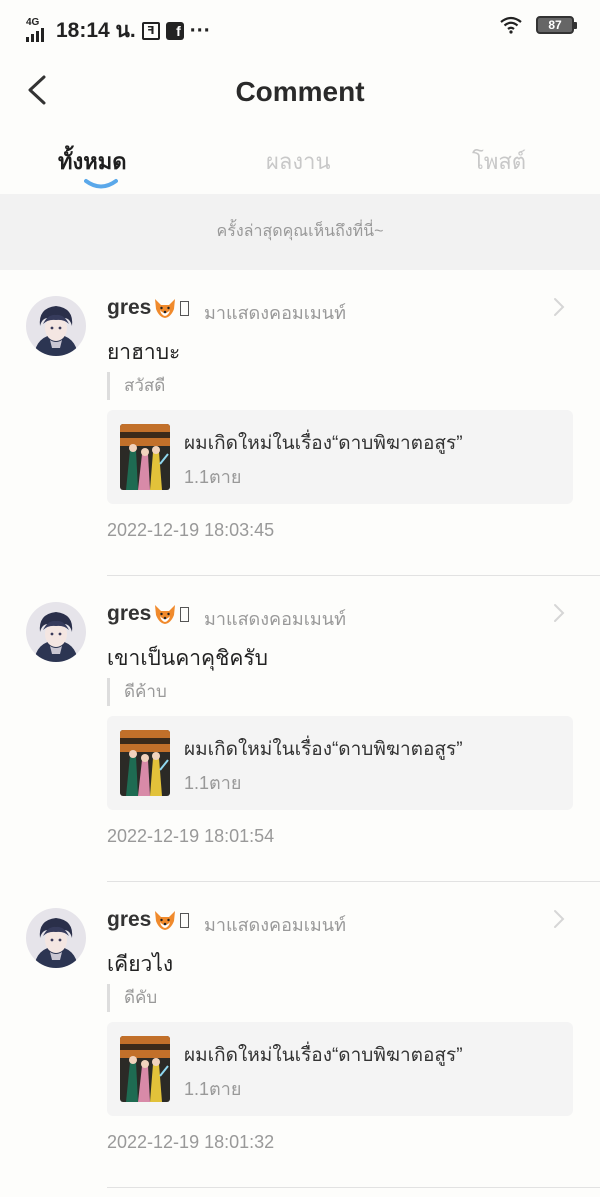  What do you see at coordinates (132, 998) in the screenshot?
I see `quoted-reply: ดีคับ` at bounding box center [132, 998].